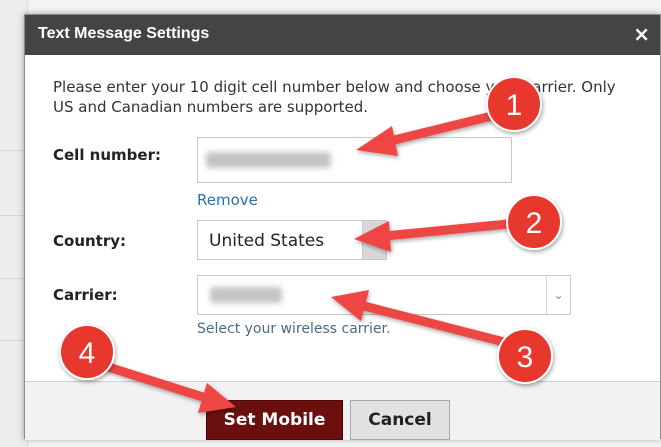 This screenshot has height=447, width=661. I want to click on carrier-select: ⌄, so click(384, 295).